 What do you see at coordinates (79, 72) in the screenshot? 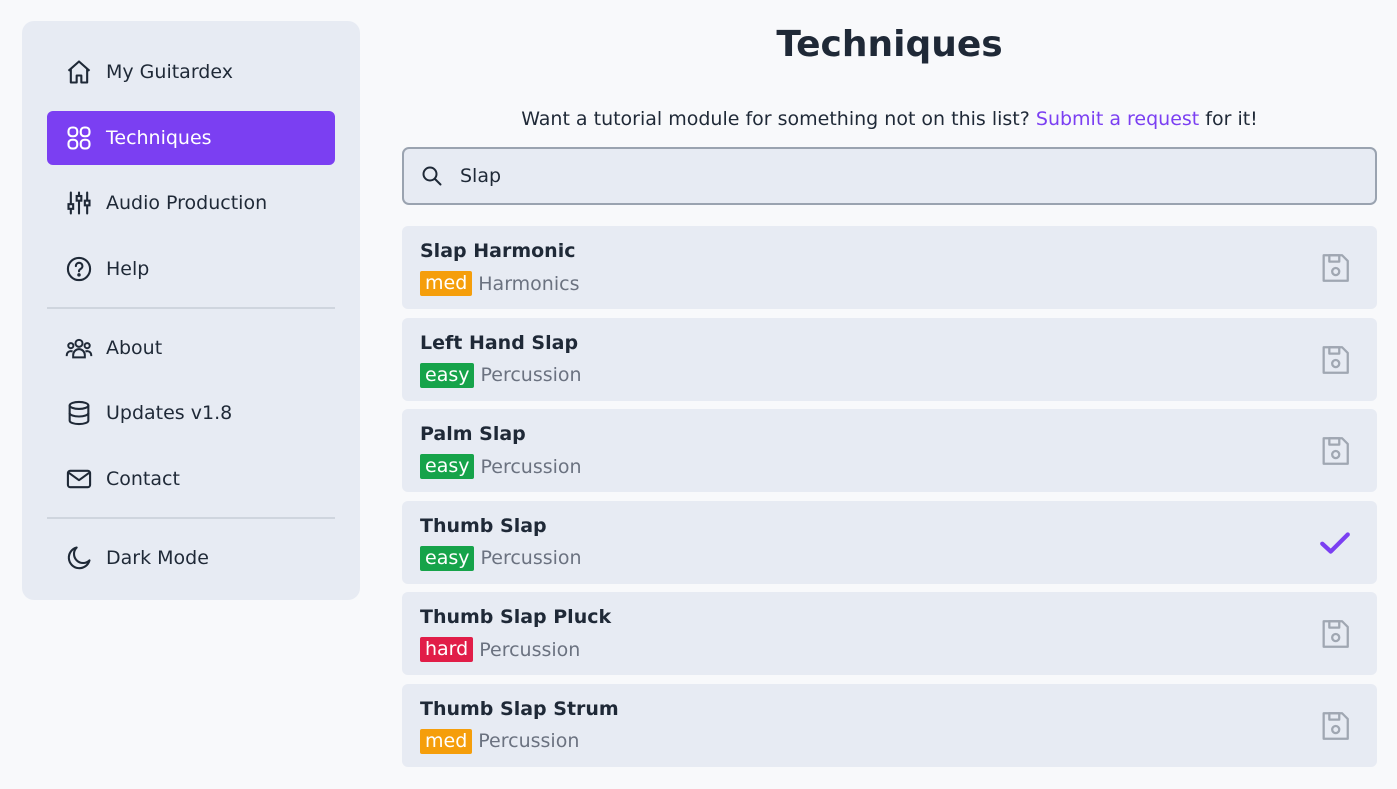
I see `home-icon` at bounding box center [79, 72].